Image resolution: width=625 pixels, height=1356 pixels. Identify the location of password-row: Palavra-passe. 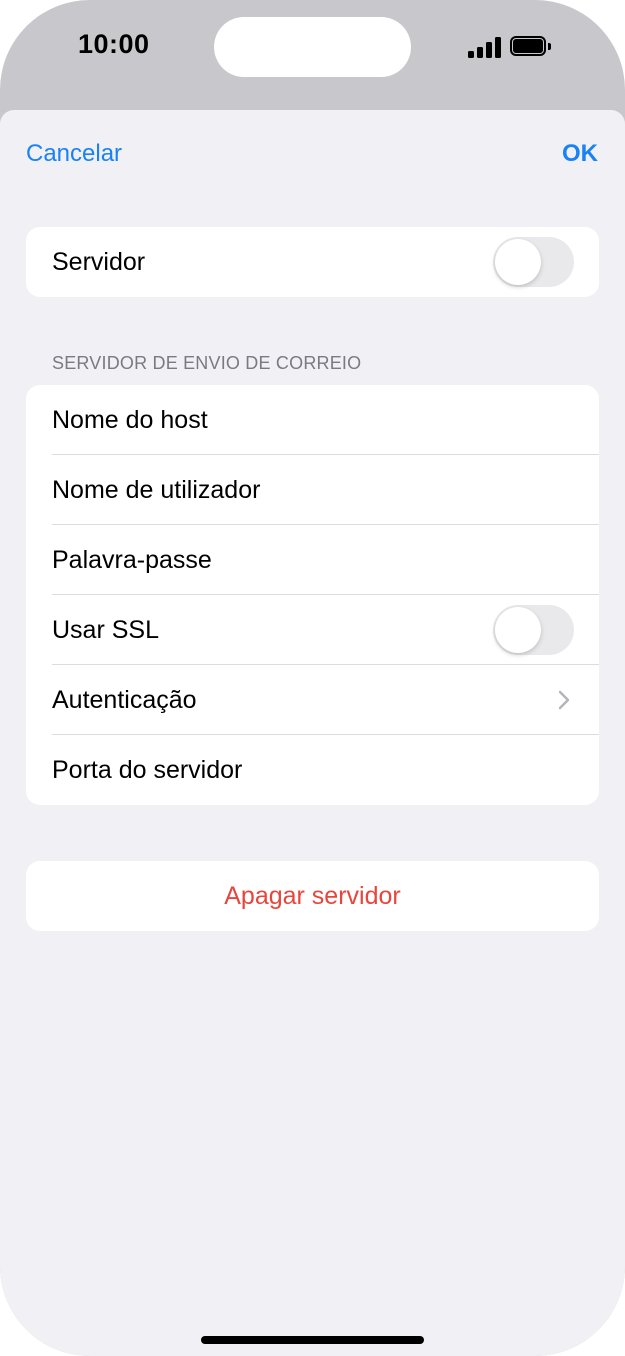
(312, 560).